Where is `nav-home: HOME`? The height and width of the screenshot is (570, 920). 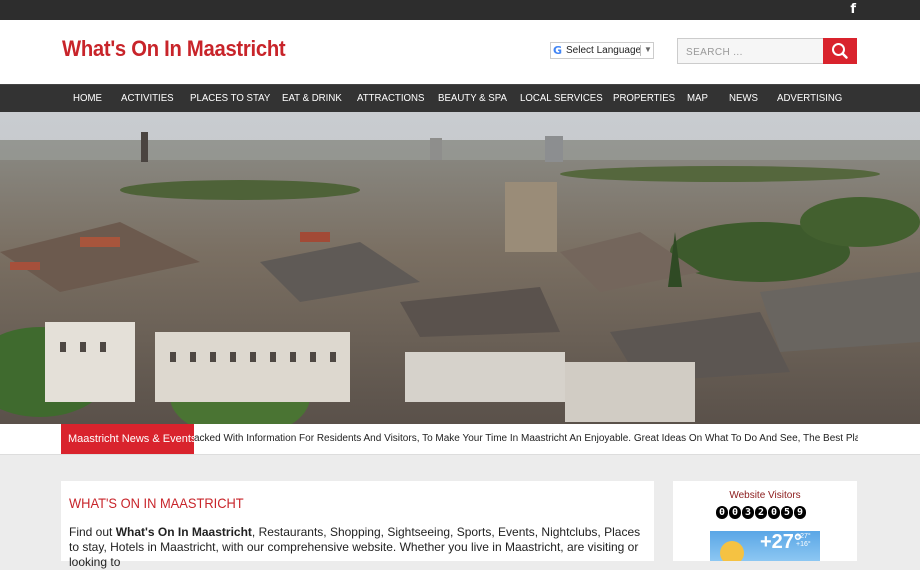 nav-home: HOME is located at coordinates (87, 98).